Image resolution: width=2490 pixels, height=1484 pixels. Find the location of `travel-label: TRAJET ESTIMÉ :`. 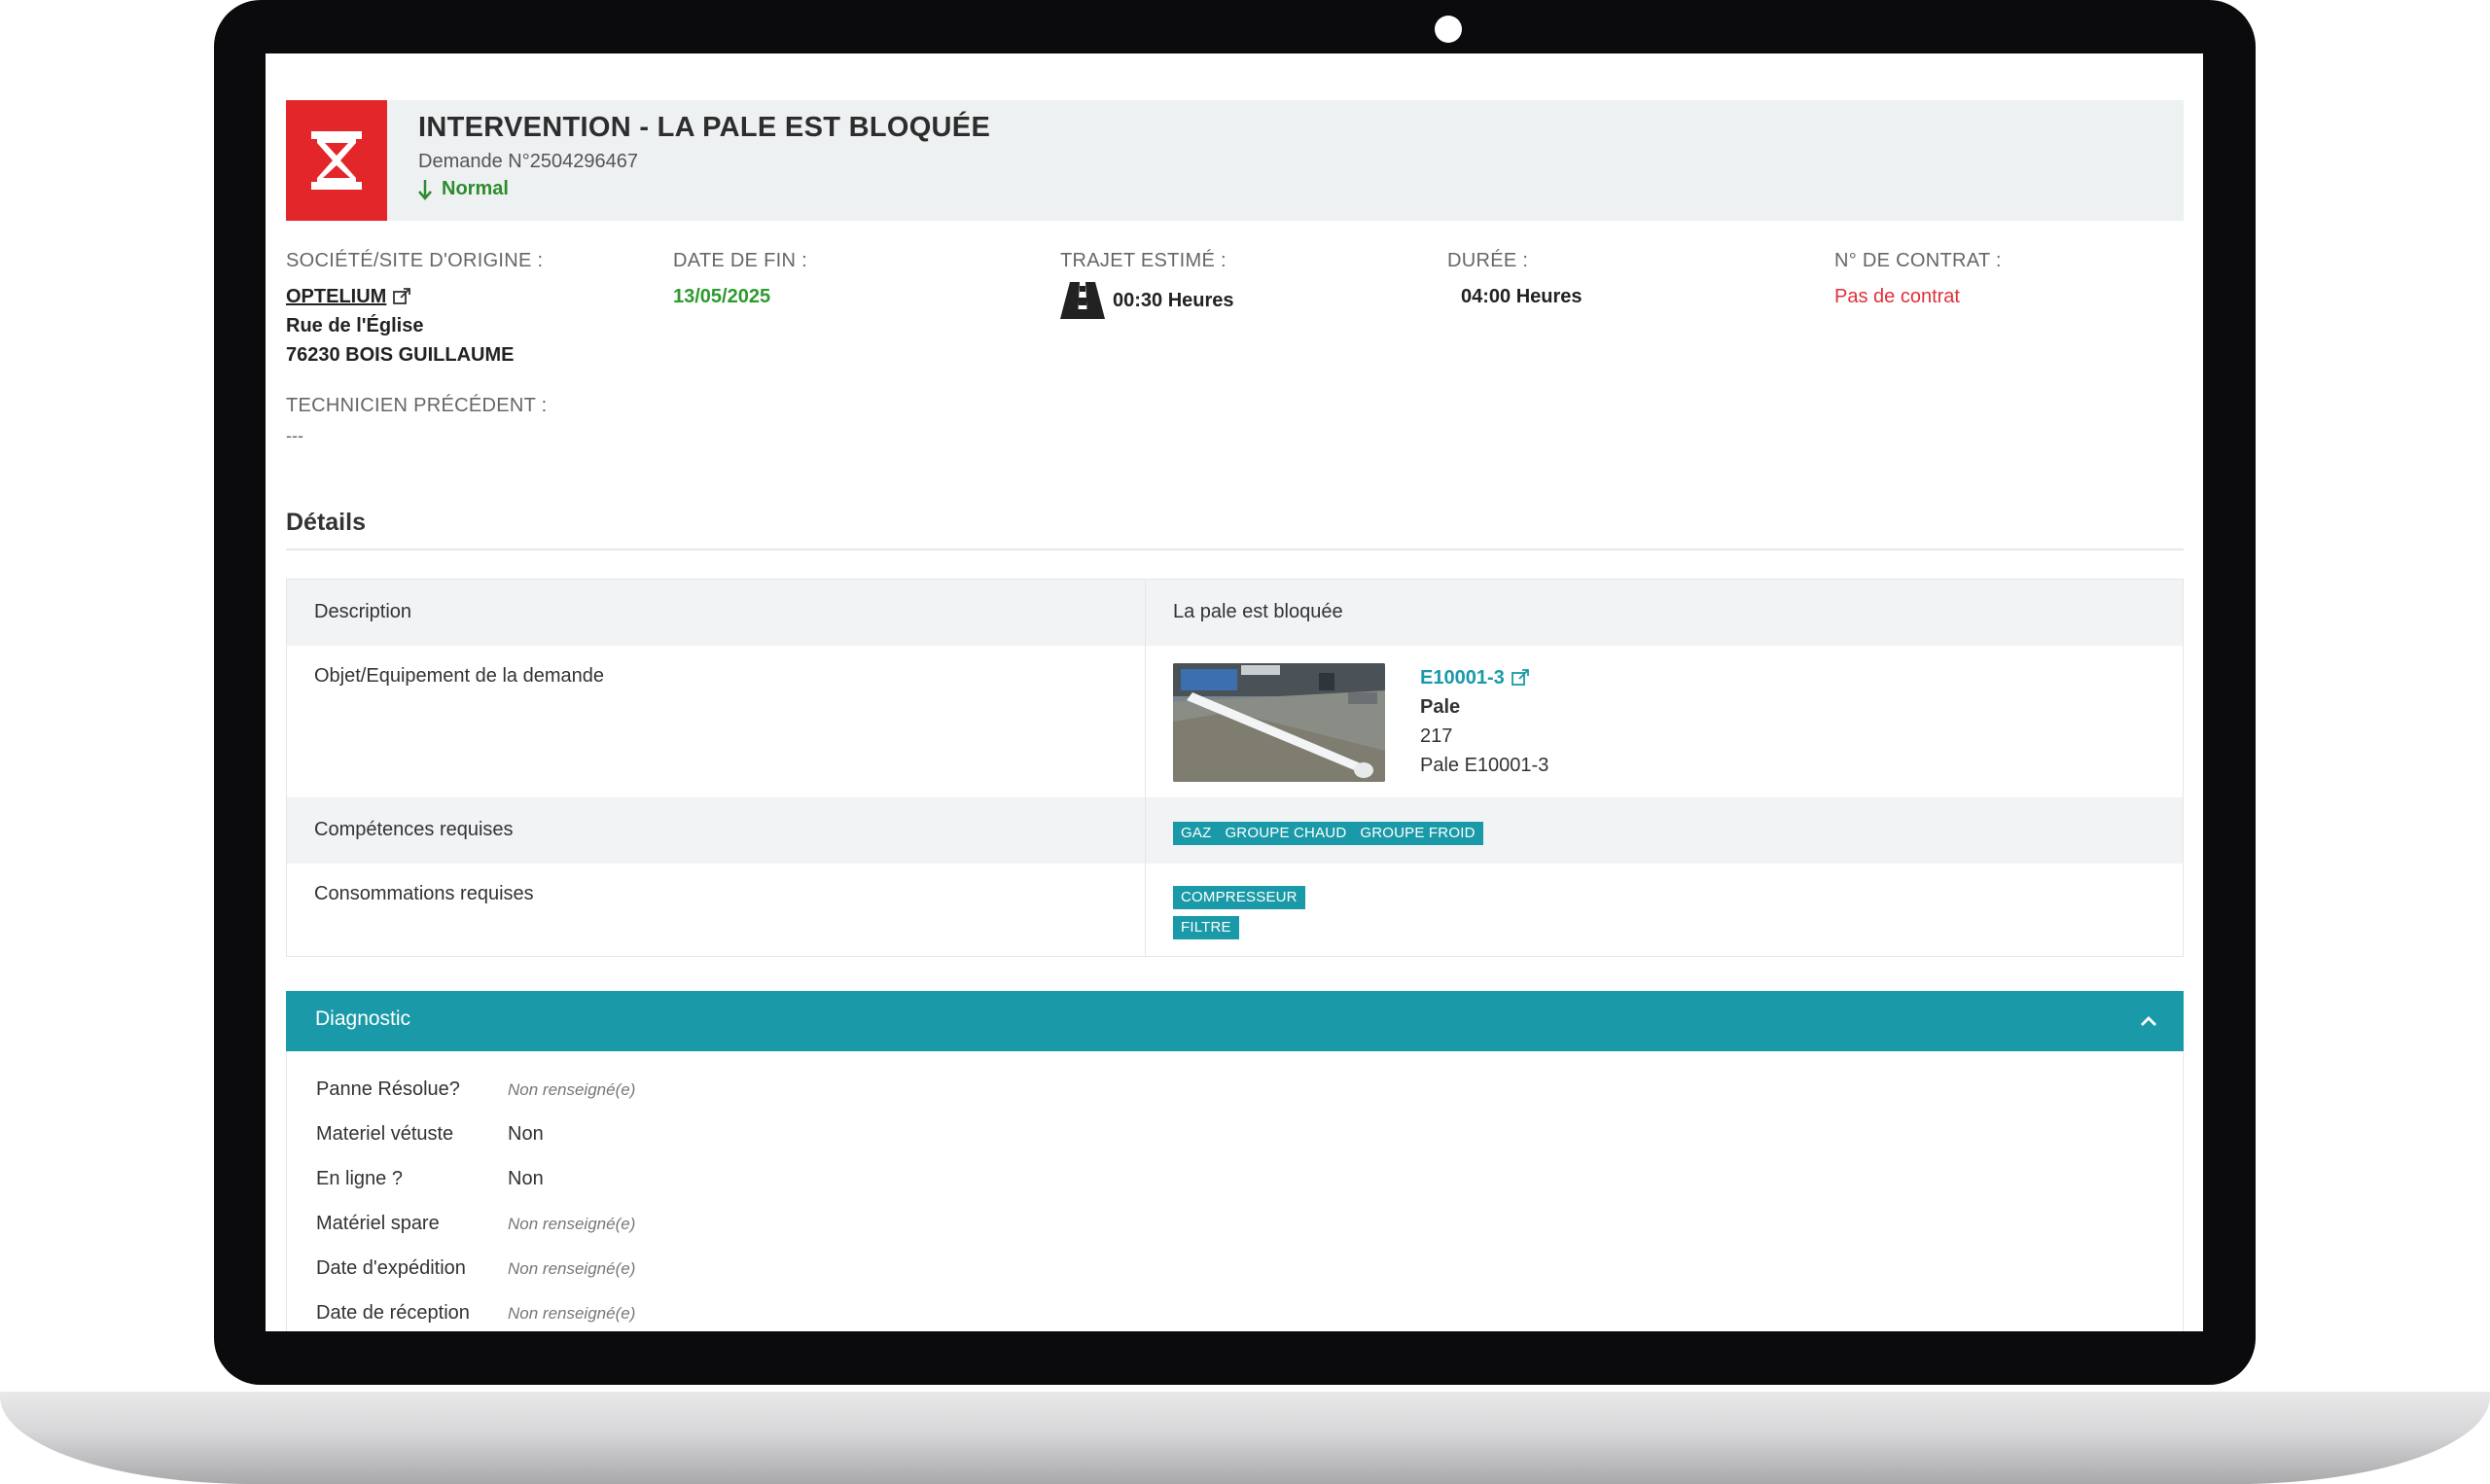

travel-label: TRAJET ESTIMÉ : is located at coordinates (1143, 261).